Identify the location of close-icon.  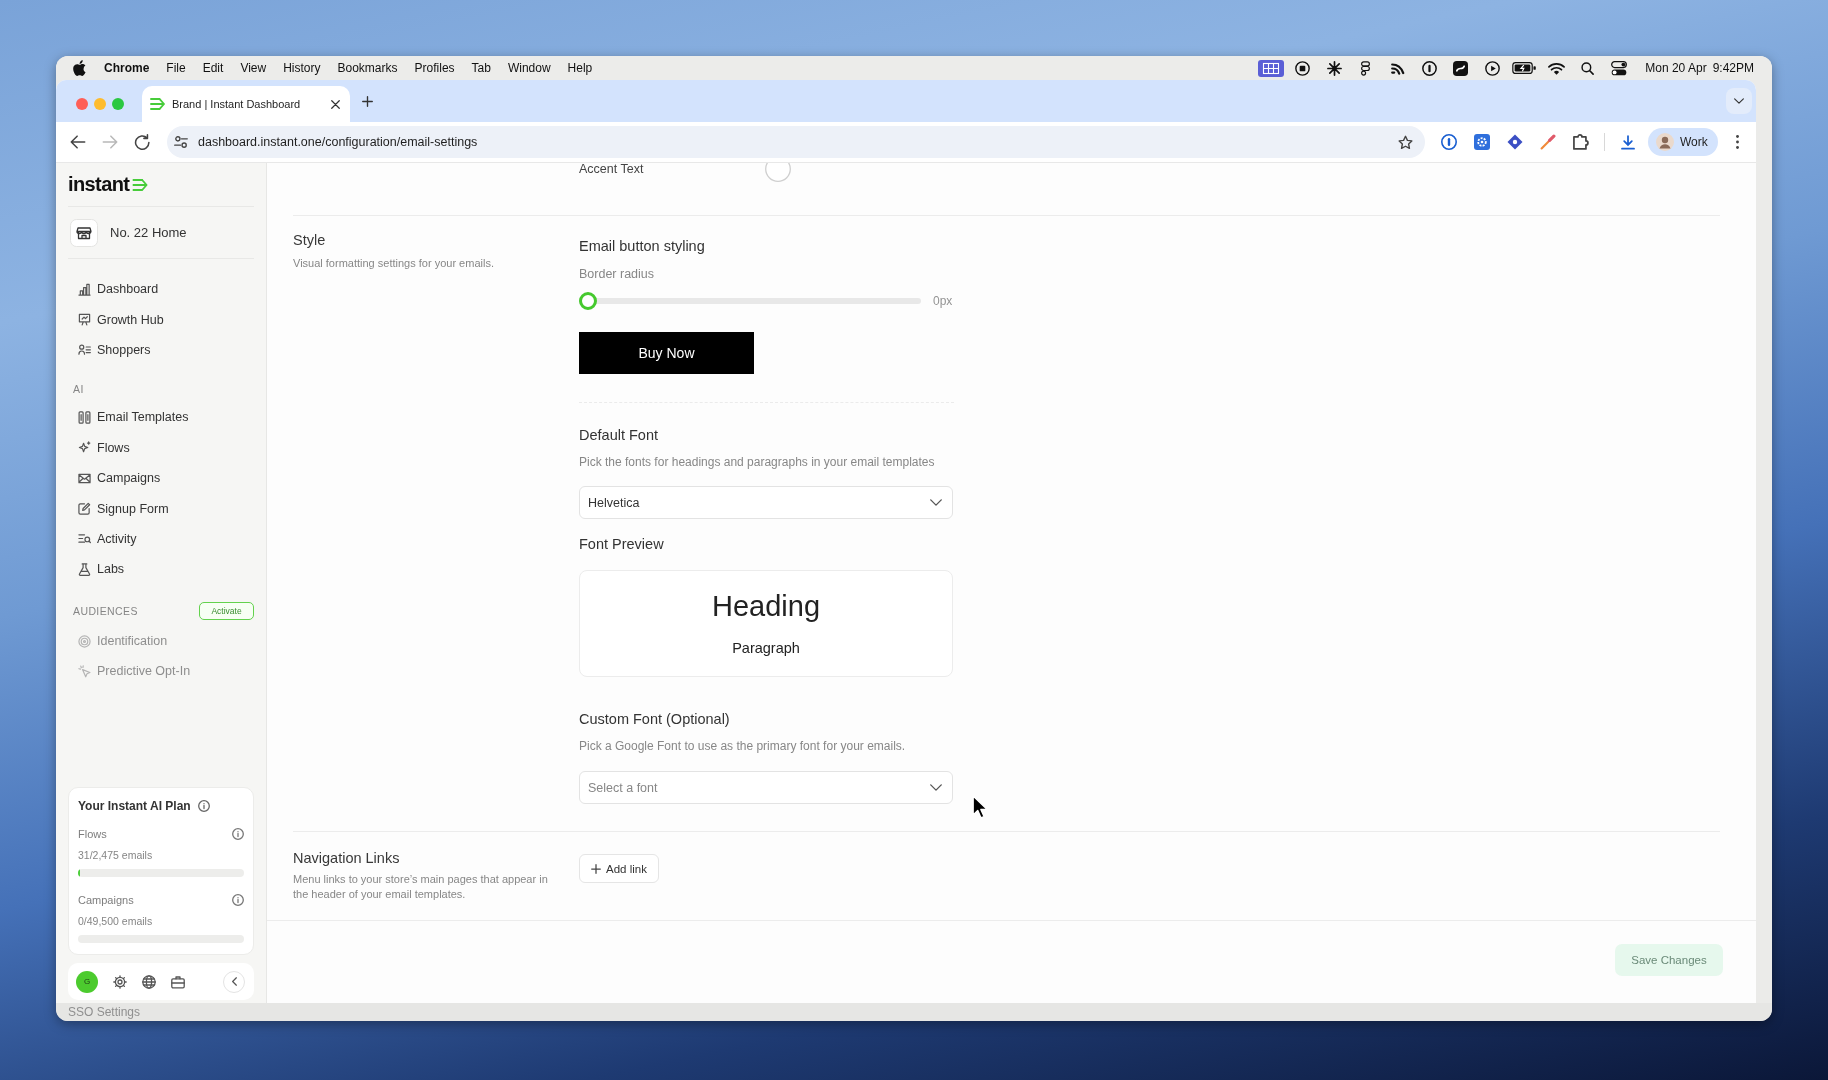
(335, 104).